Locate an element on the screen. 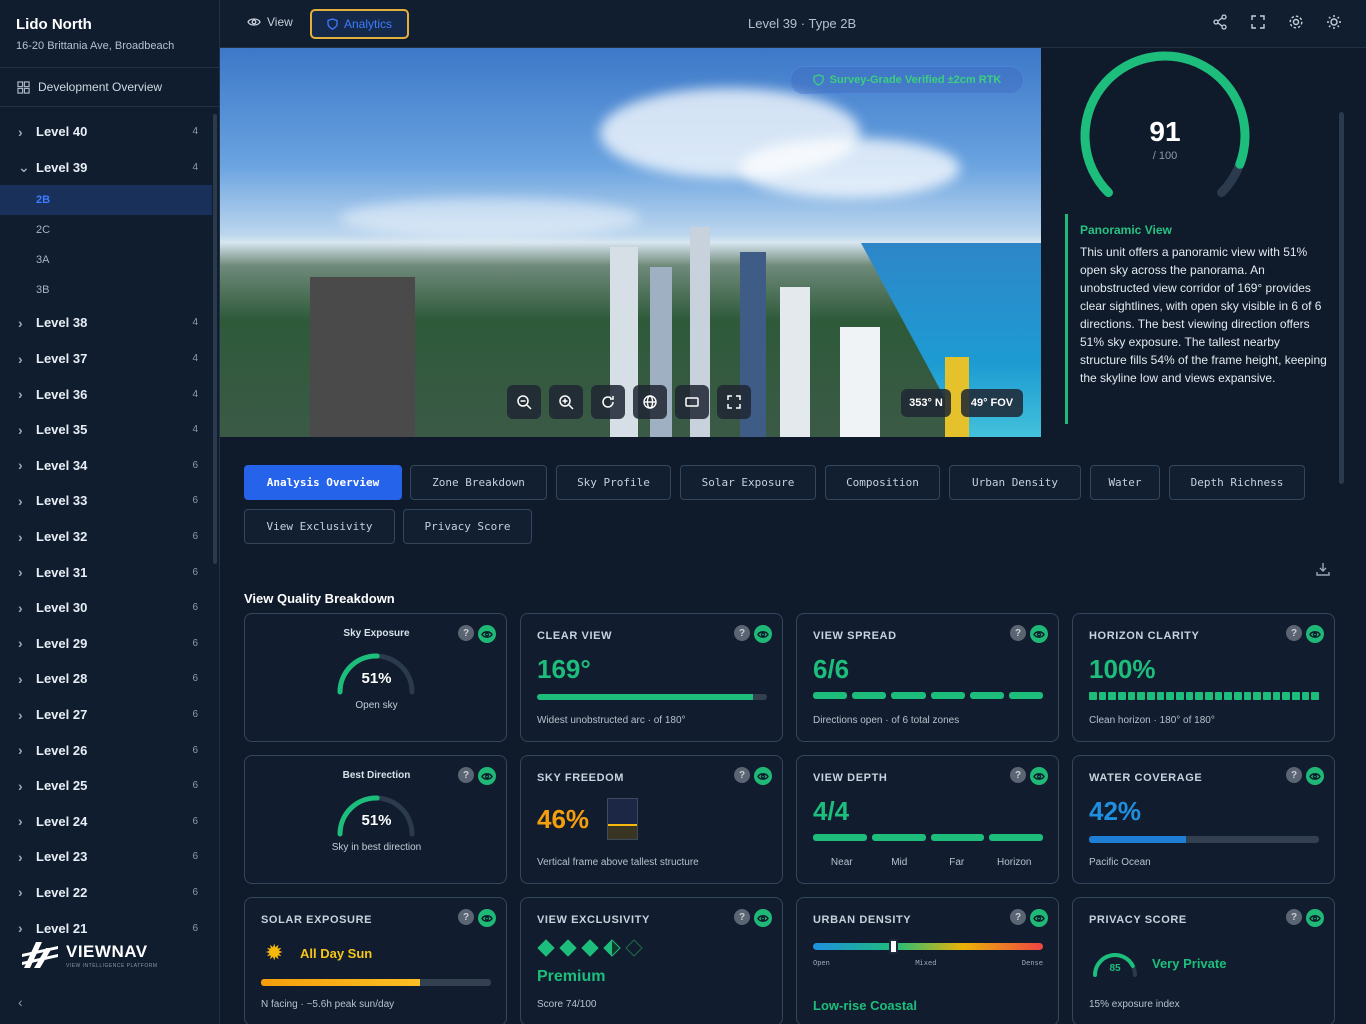 This screenshot has width=1366, height=1024. sidebar-level-item: › Level 36 4 is located at coordinates (106, 394).